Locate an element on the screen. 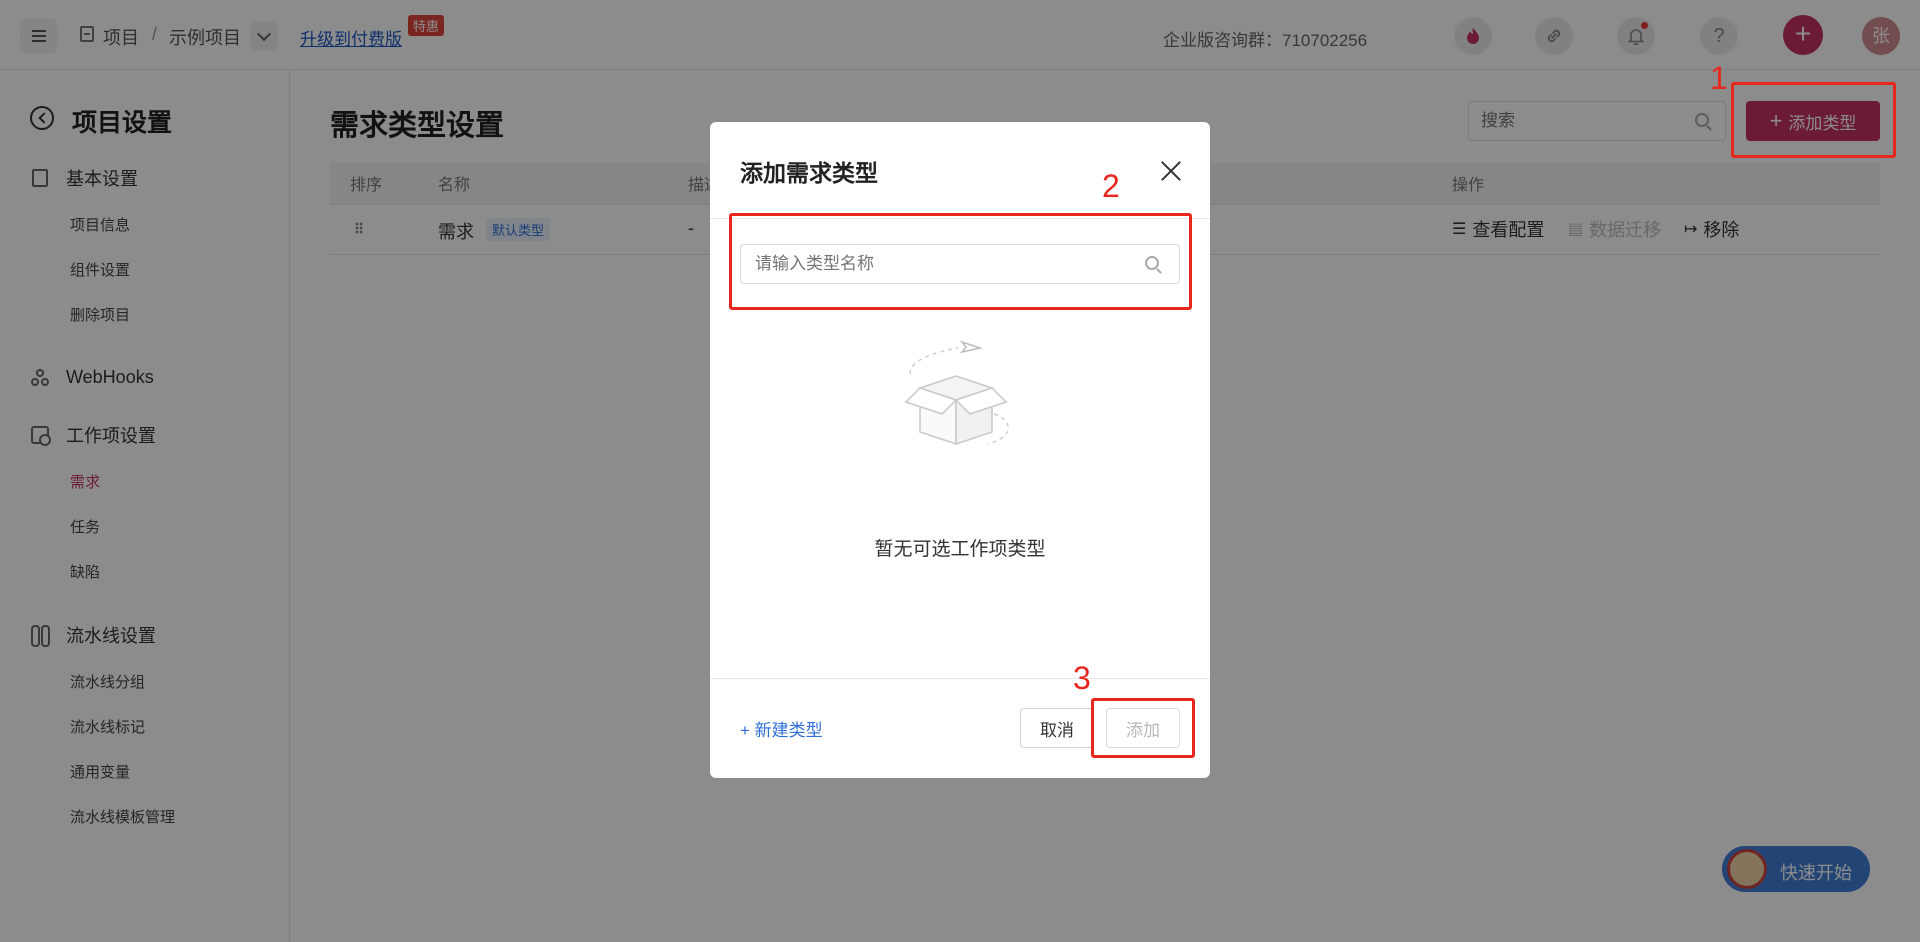 This screenshot has height=942, width=1920. annotation-number-3: 3 is located at coordinates (1082, 678).